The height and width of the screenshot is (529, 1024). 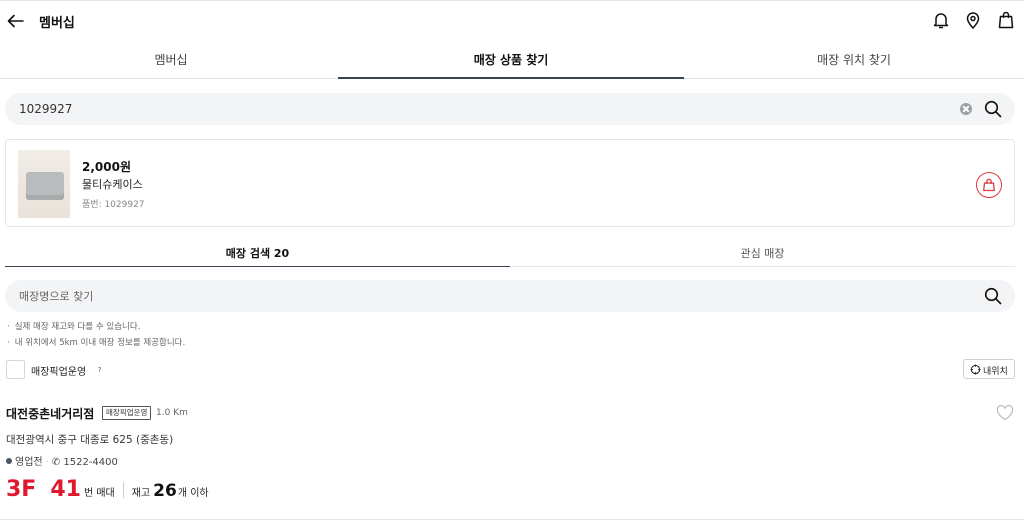 What do you see at coordinates (127, 413) in the screenshot?
I see `pickup-badge: 매장픽업운영` at bounding box center [127, 413].